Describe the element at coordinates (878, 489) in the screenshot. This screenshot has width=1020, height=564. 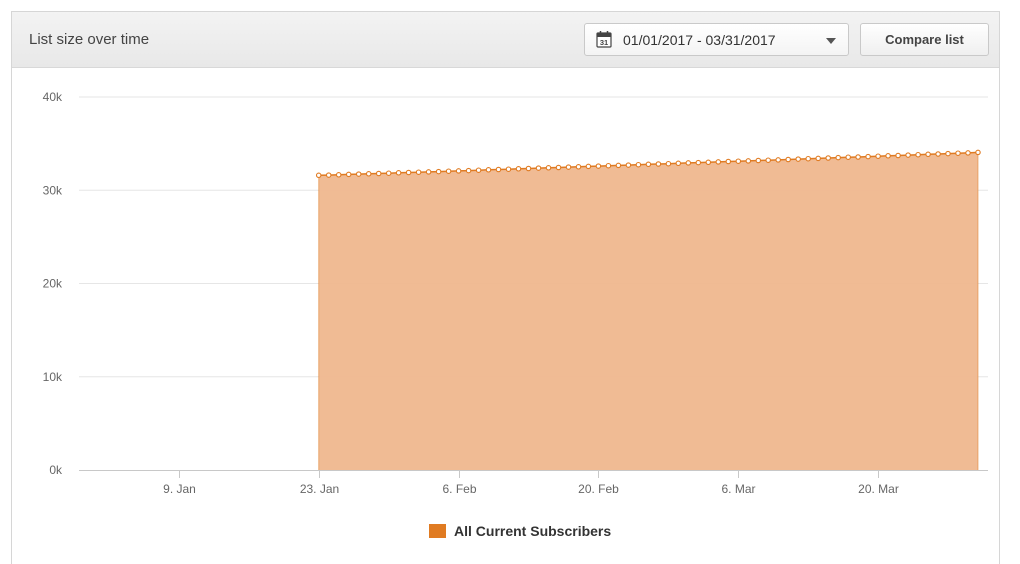
I see `x-tick-label: 20. Mar` at that location.